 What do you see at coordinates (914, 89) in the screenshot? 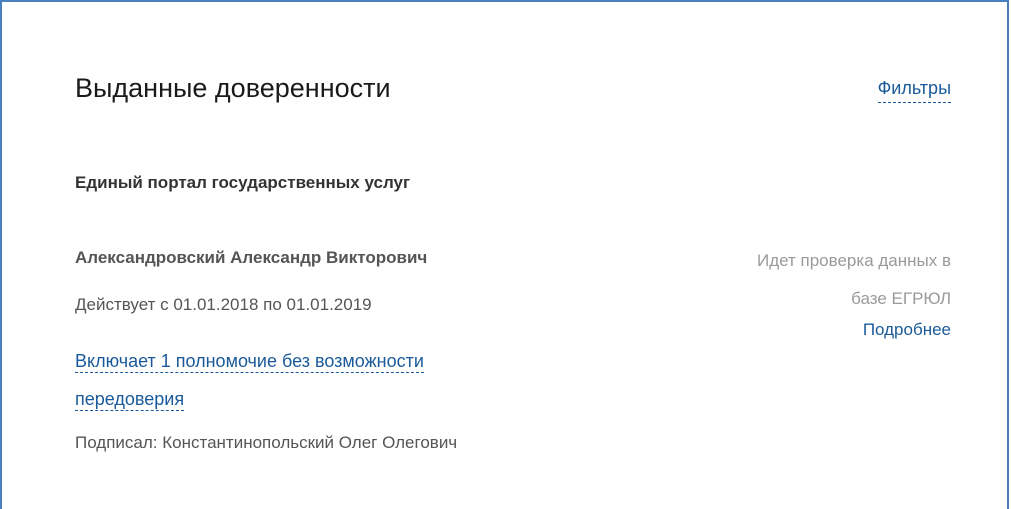
I see `filters-link: Фильтры` at bounding box center [914, 89].